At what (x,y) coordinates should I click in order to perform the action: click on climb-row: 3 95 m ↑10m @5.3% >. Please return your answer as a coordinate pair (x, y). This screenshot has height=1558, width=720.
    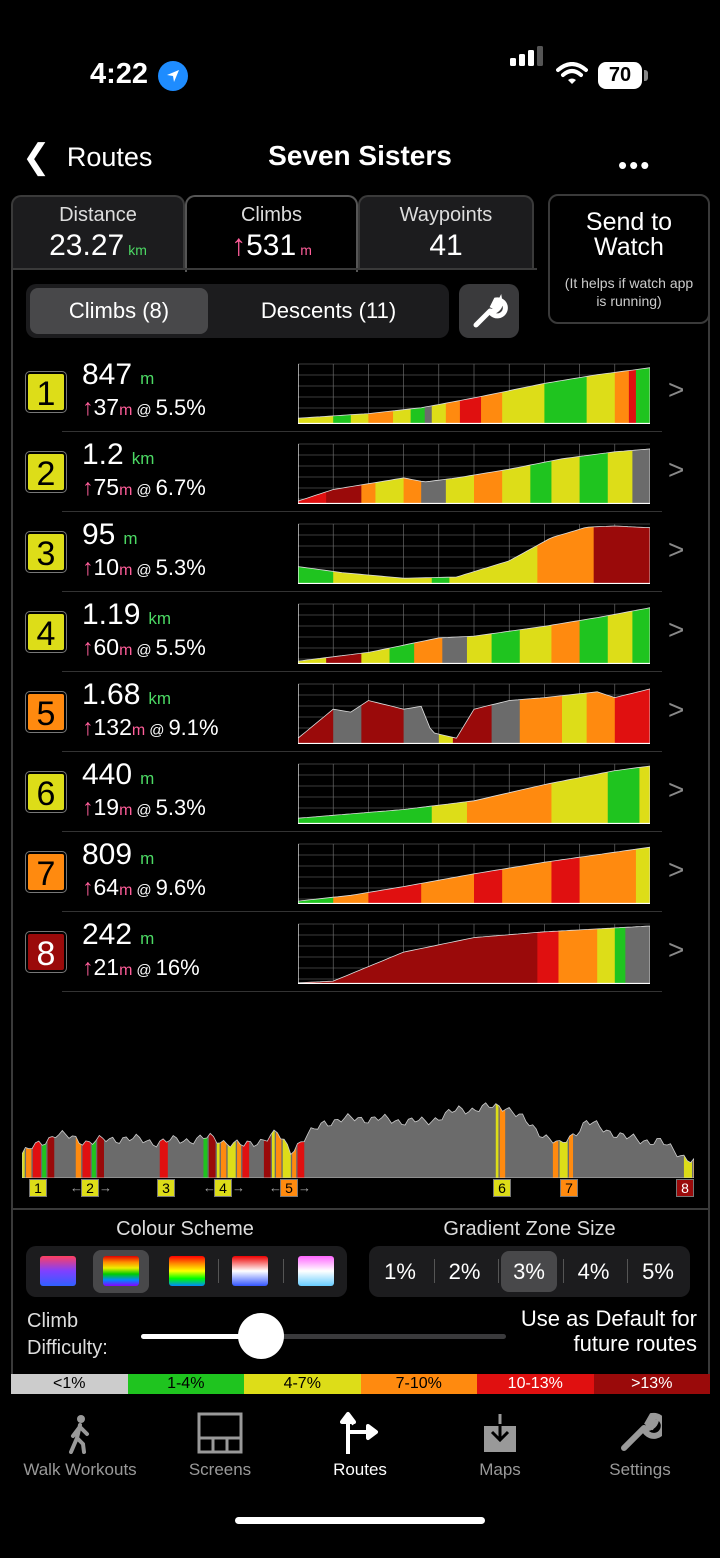
    Looking at the image, I should click on (353, 552).